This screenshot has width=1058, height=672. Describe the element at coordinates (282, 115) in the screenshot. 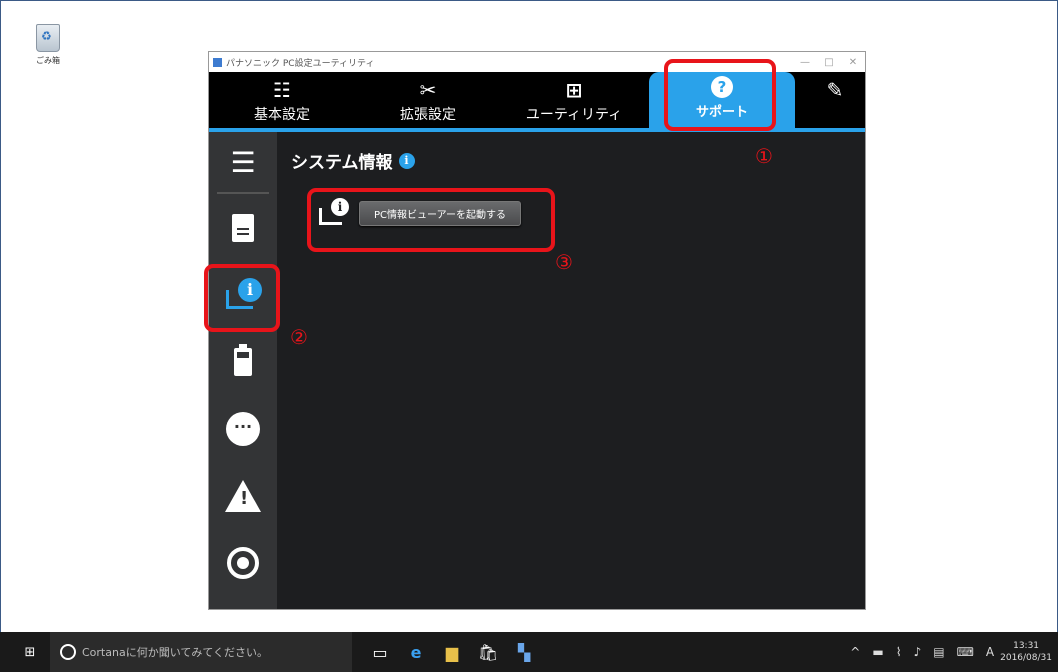

I see `tab-label: 基本設定` at that location.